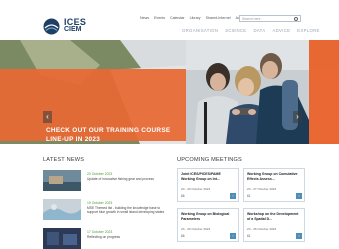 The image size is (339, 249). Describe the element at coordinates (73, 29) in the screenshot. I see `logo-text-ciem: CIEM` at that location.